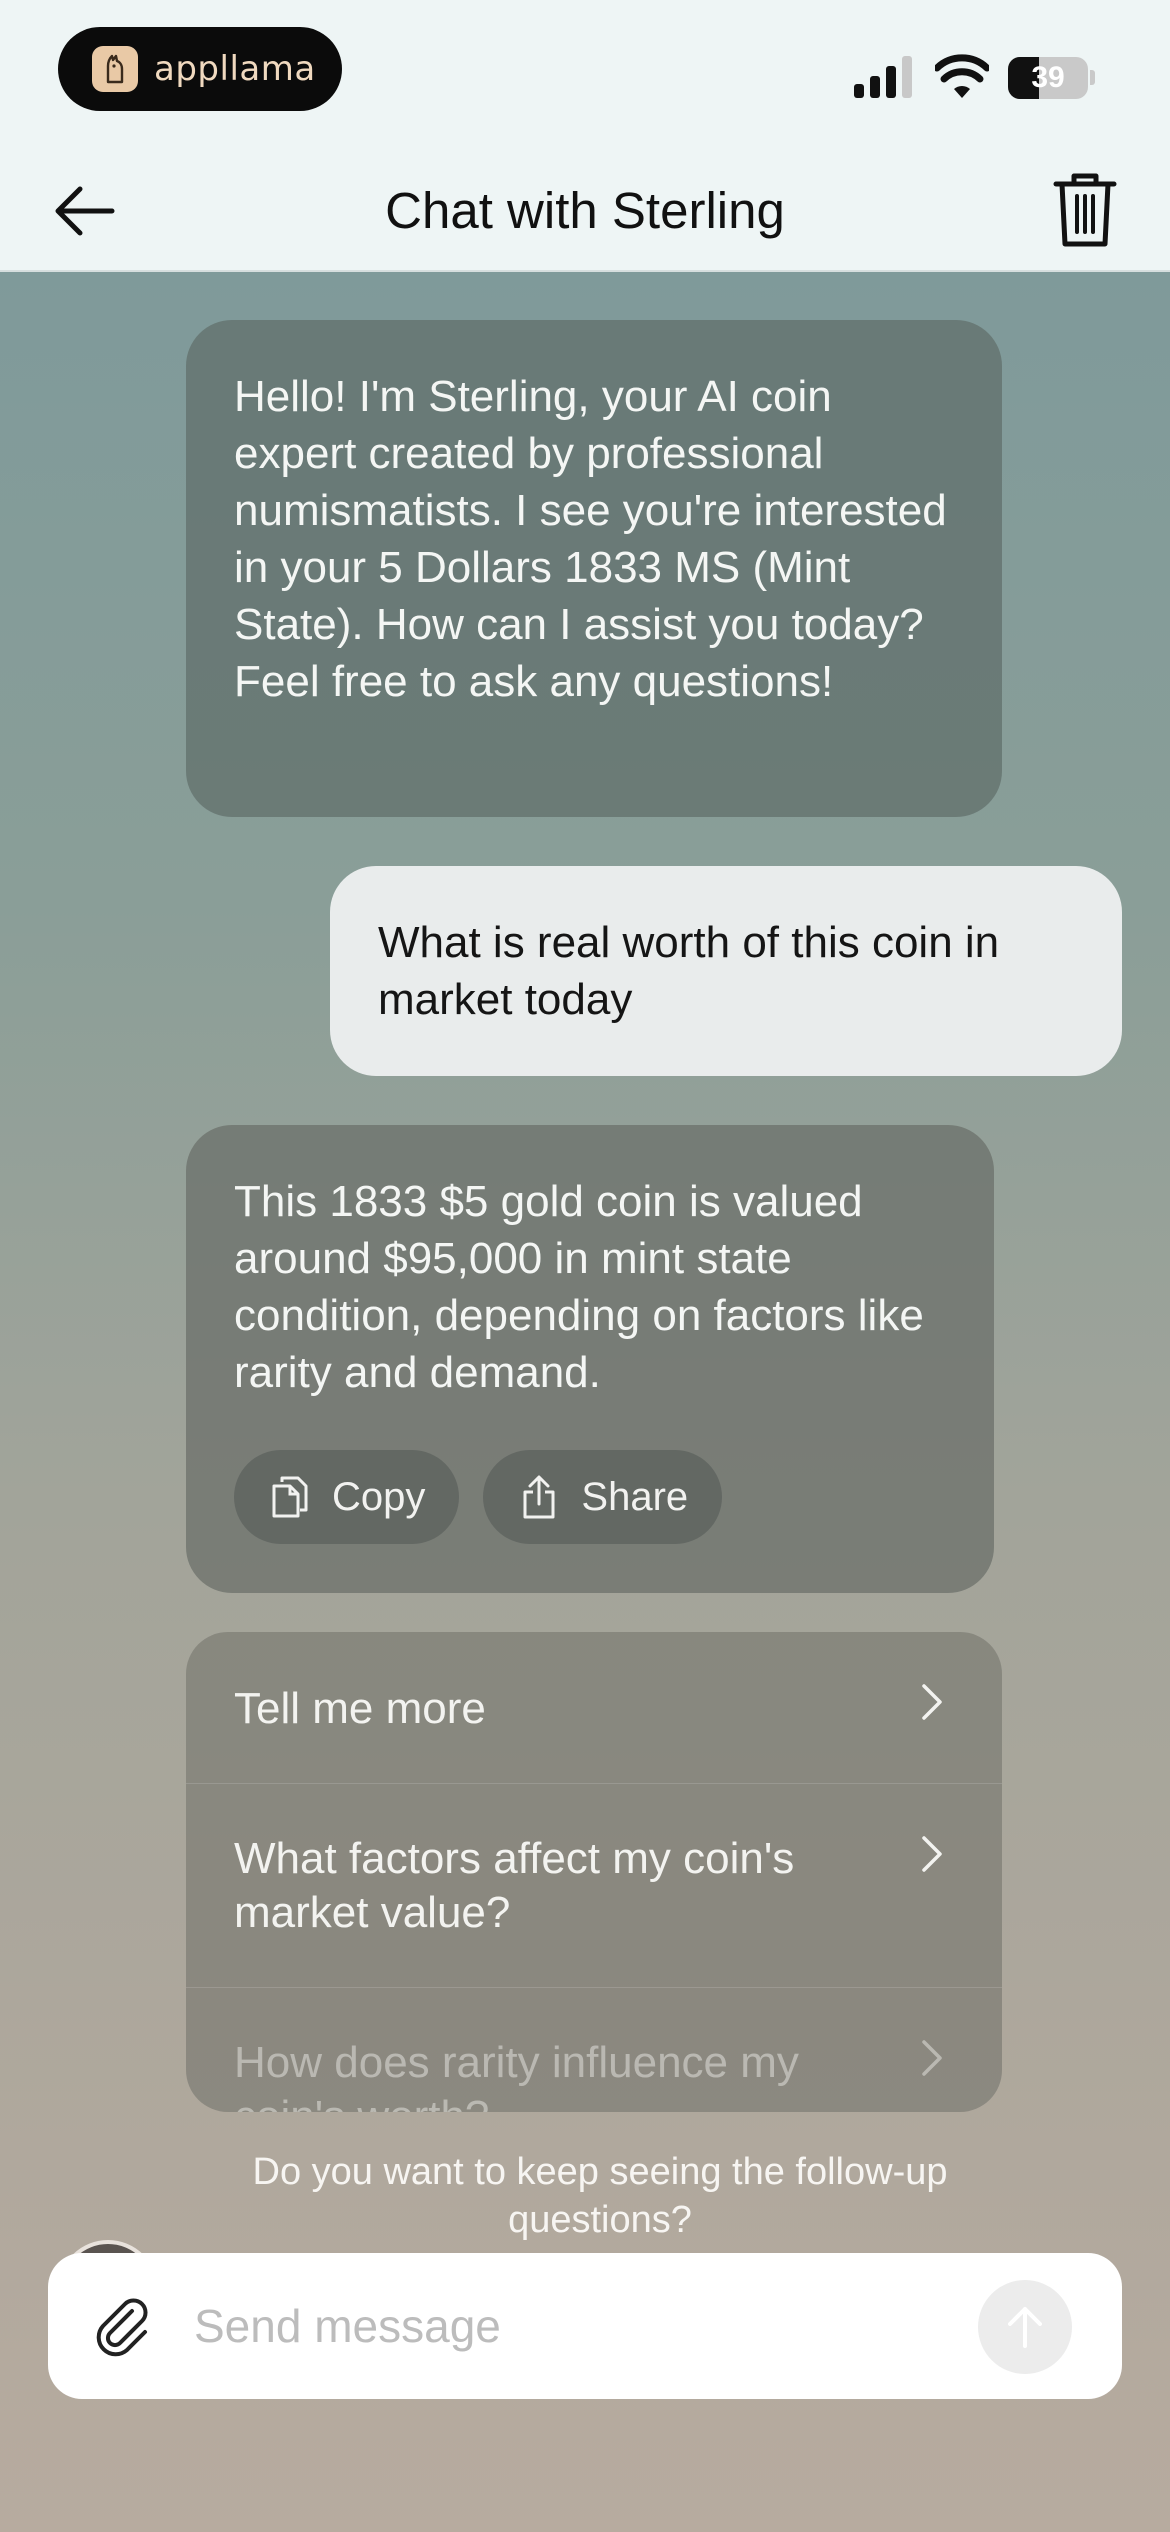  What do you see at coordinates (1085, 210) in the screenshot?
I see `trash-icon` at bounding box center [1085, 210].